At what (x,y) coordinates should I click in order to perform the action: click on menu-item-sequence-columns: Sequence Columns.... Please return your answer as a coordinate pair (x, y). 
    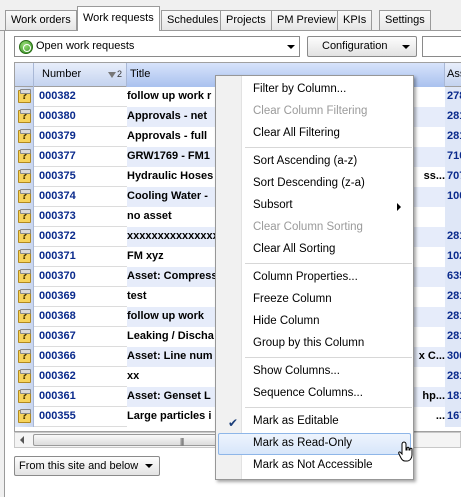
    Looking at the image, I should click on (314, 394).